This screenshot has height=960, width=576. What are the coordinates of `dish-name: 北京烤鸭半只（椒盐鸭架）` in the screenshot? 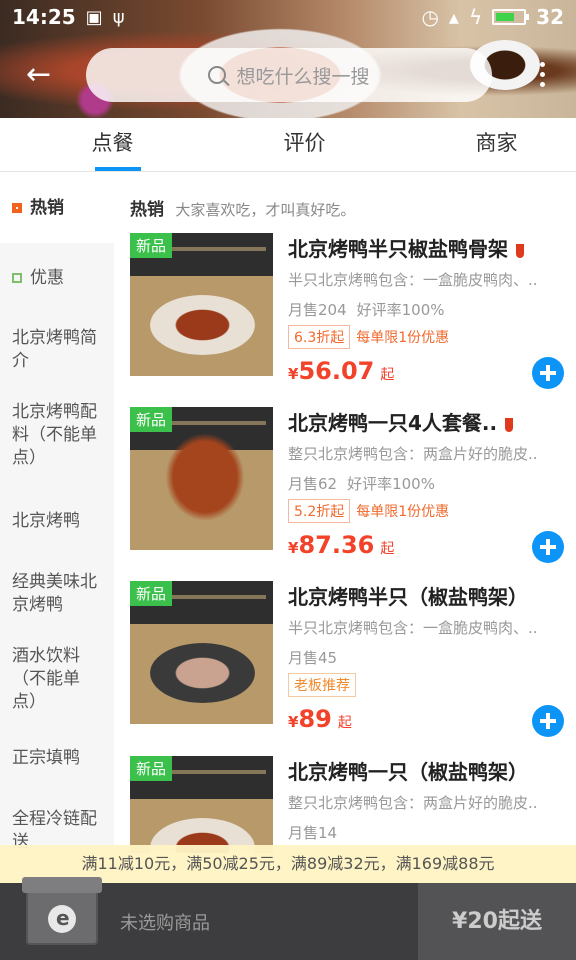 It's located at (408, 597).